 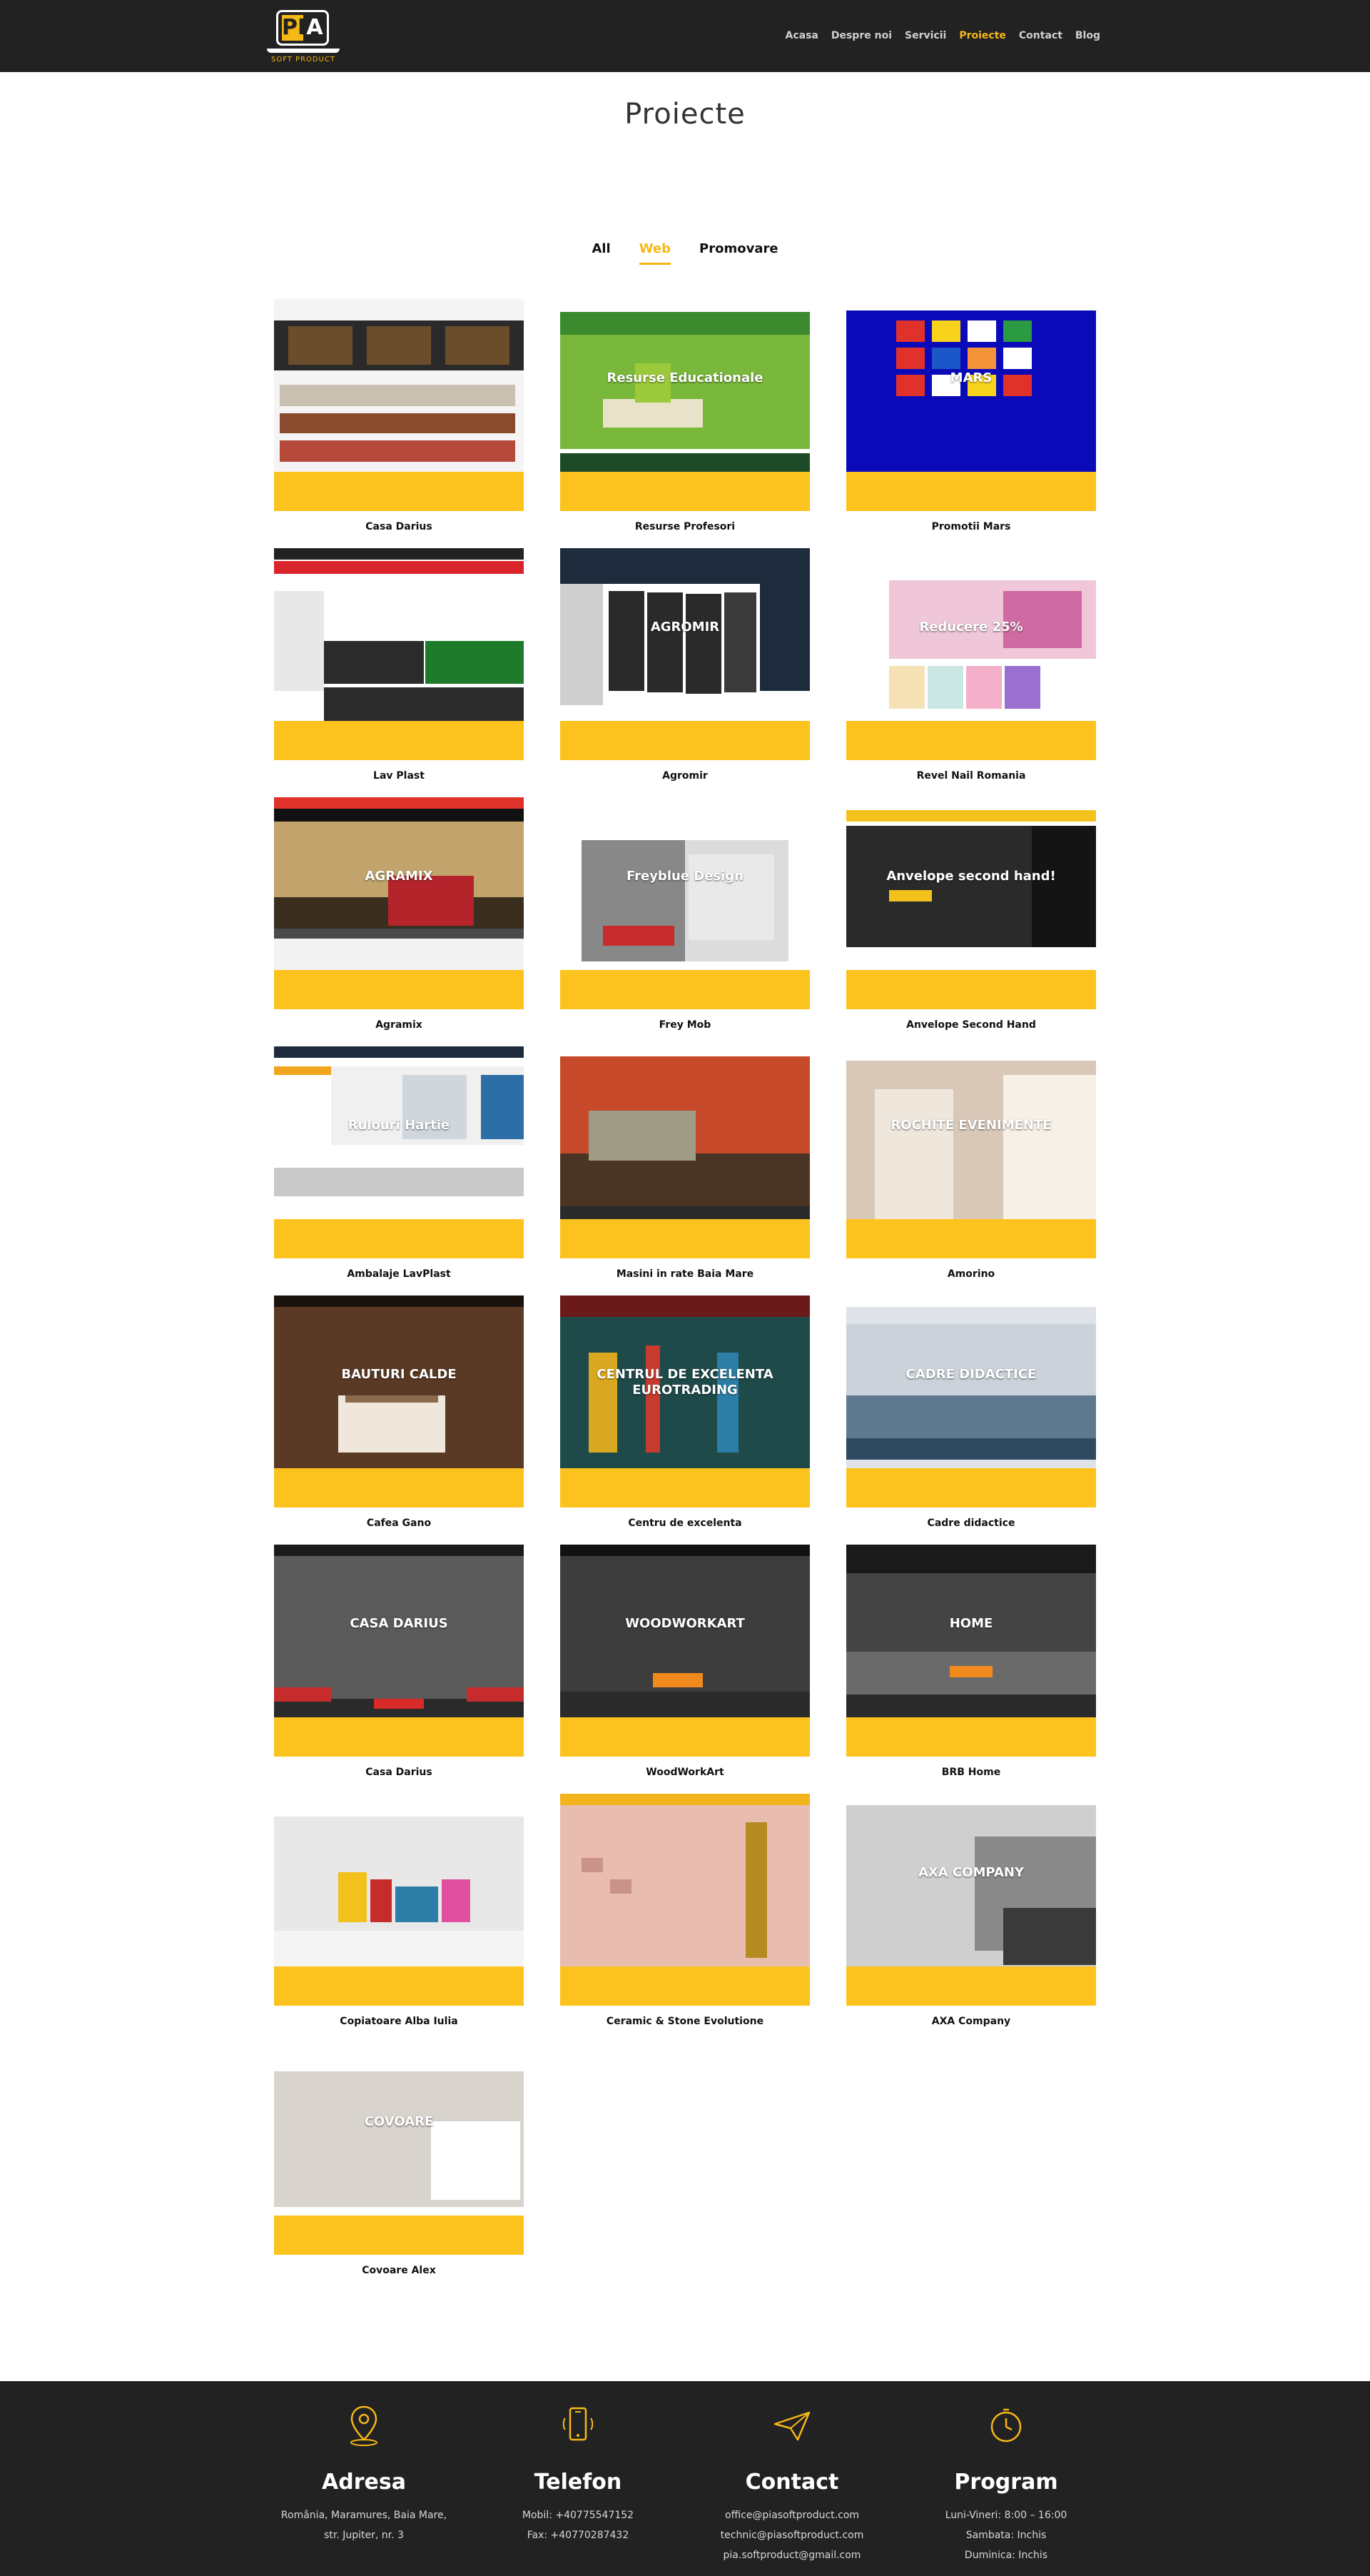 I want to click on project-card: Rulouri Hartie Ambalaje LavPlast, so click(x=399, y=1170).